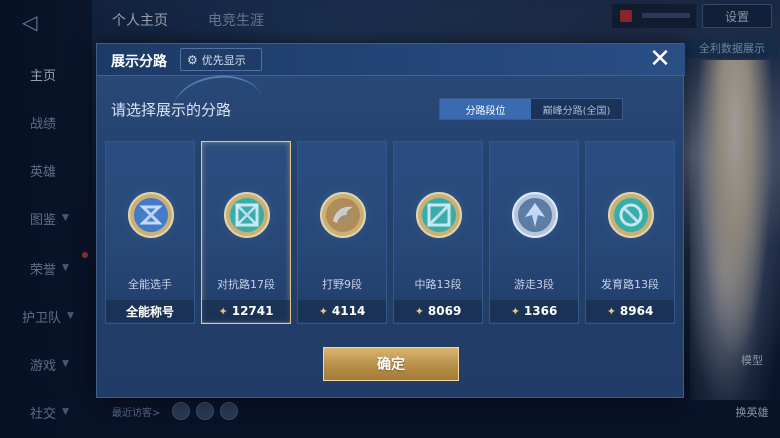  I want to click on lane-name: 发育路13段, so click(630, 284).